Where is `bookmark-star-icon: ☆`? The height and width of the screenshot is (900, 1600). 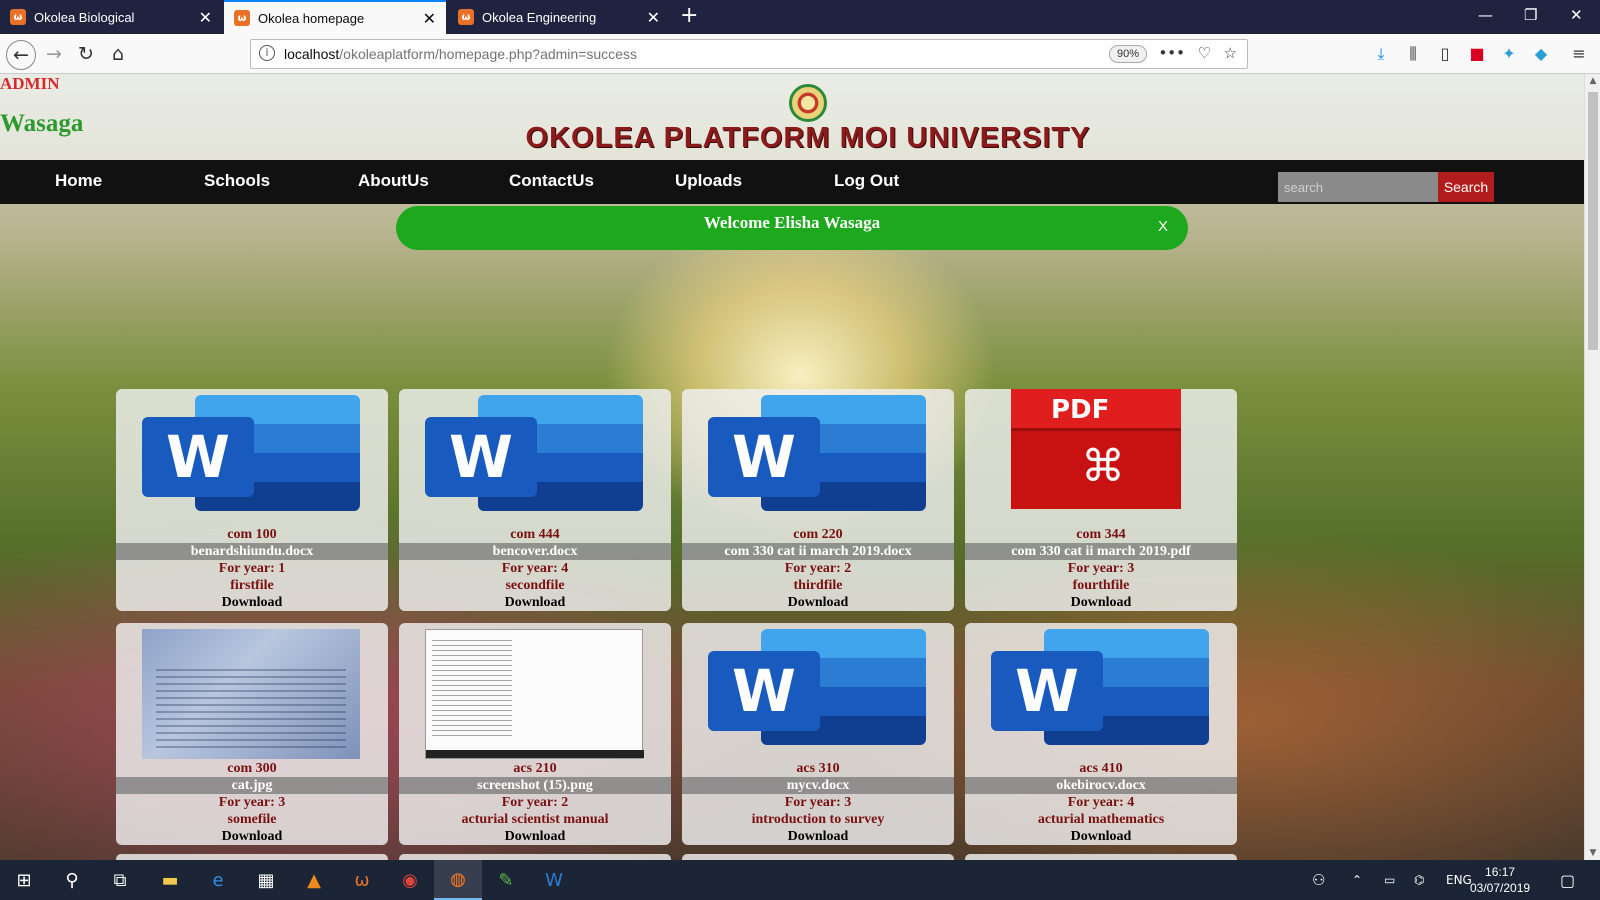 bookmark-star-icon: ☆ is located at coordinates (1230, 53).